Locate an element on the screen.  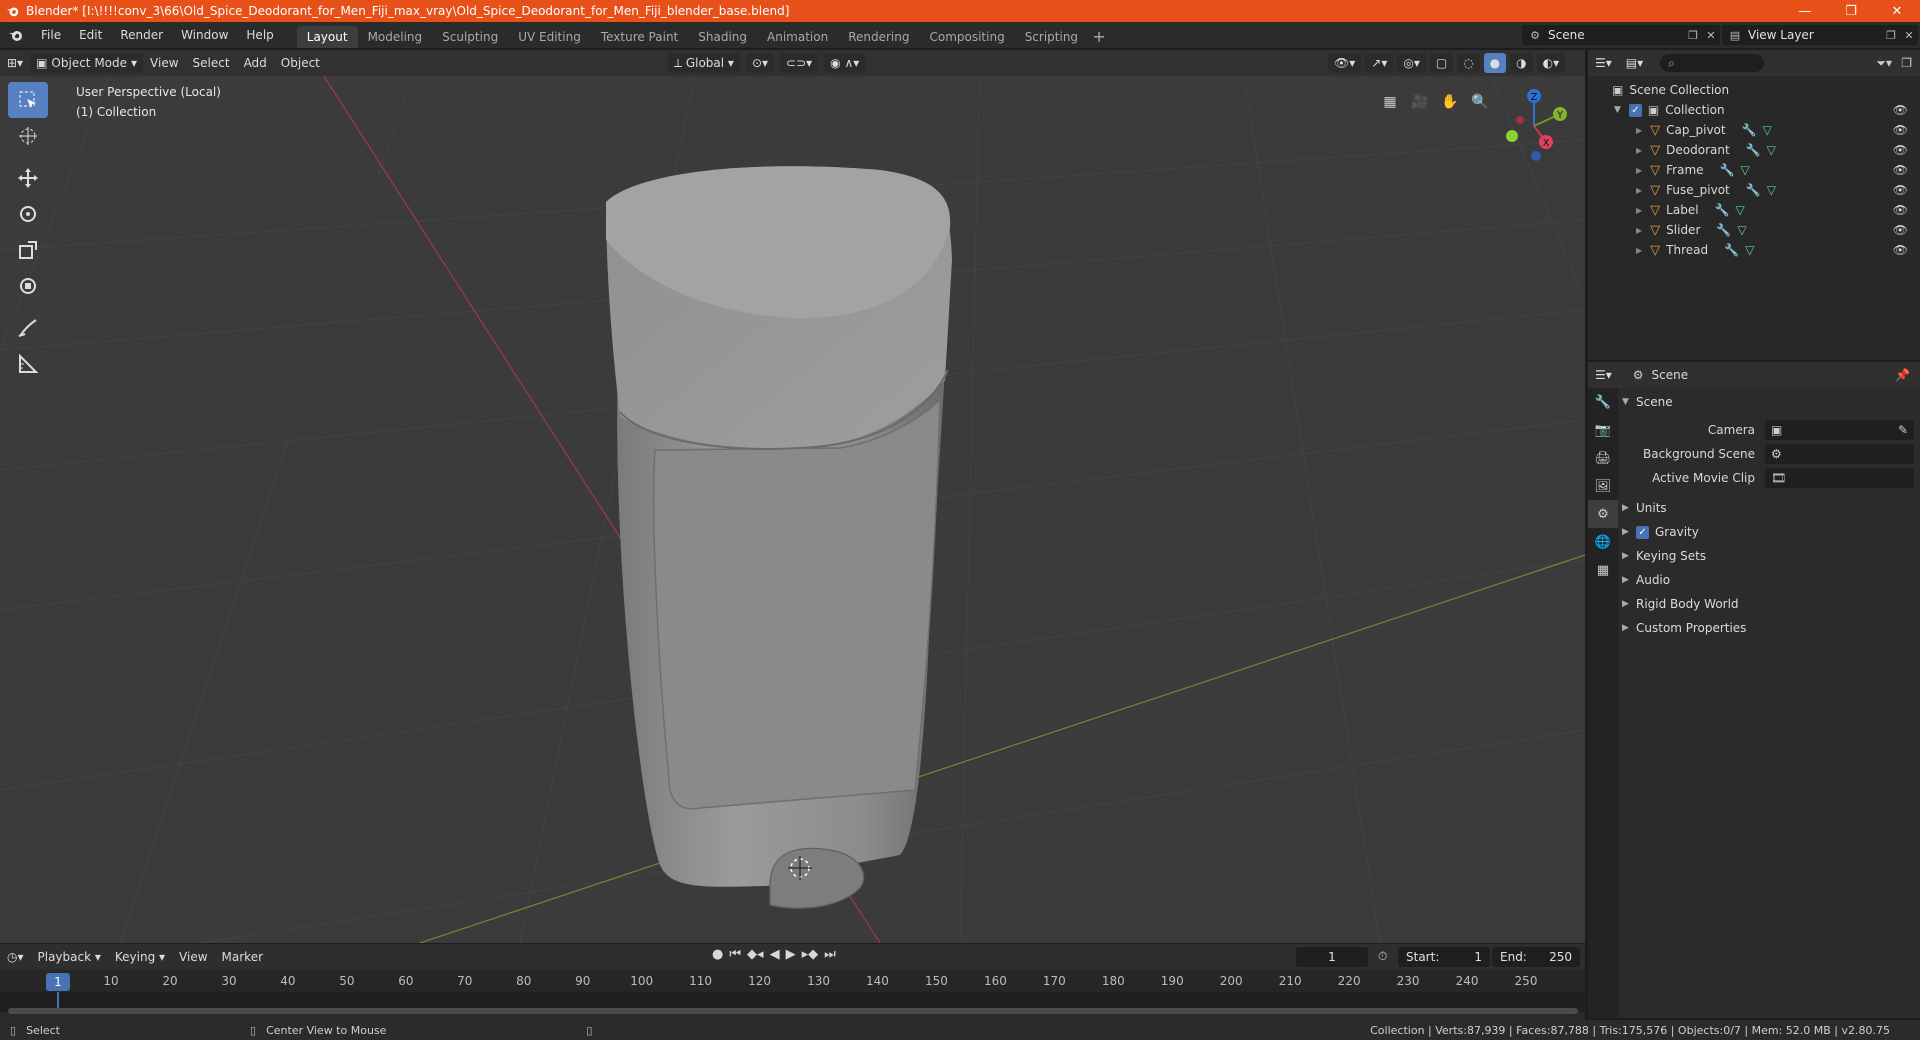
menu-edit: Edit is located at coordinates (90, 35).